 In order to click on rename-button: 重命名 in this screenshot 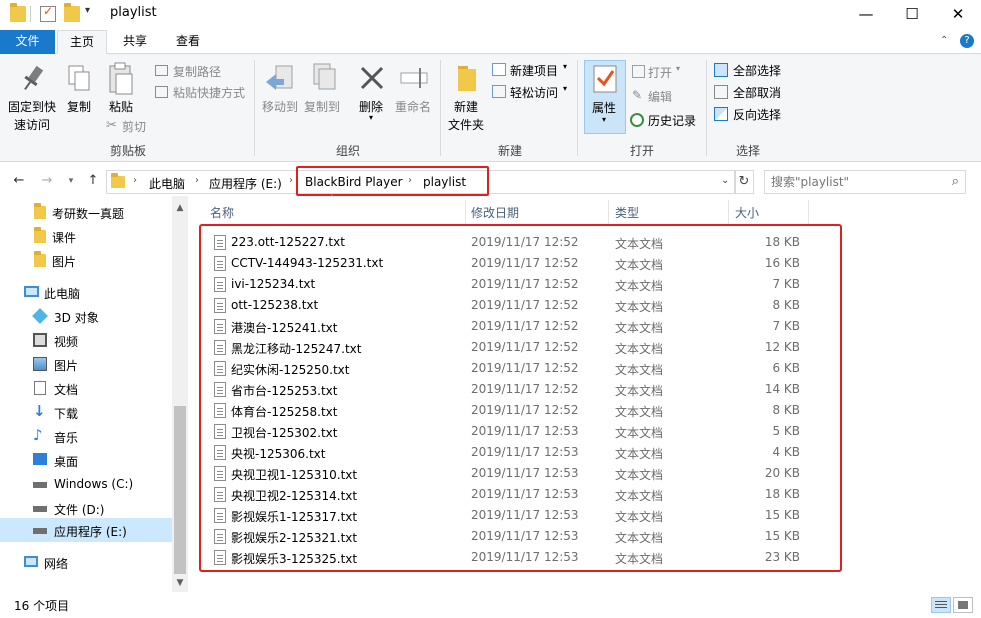, I will do `click(415, 90)`.